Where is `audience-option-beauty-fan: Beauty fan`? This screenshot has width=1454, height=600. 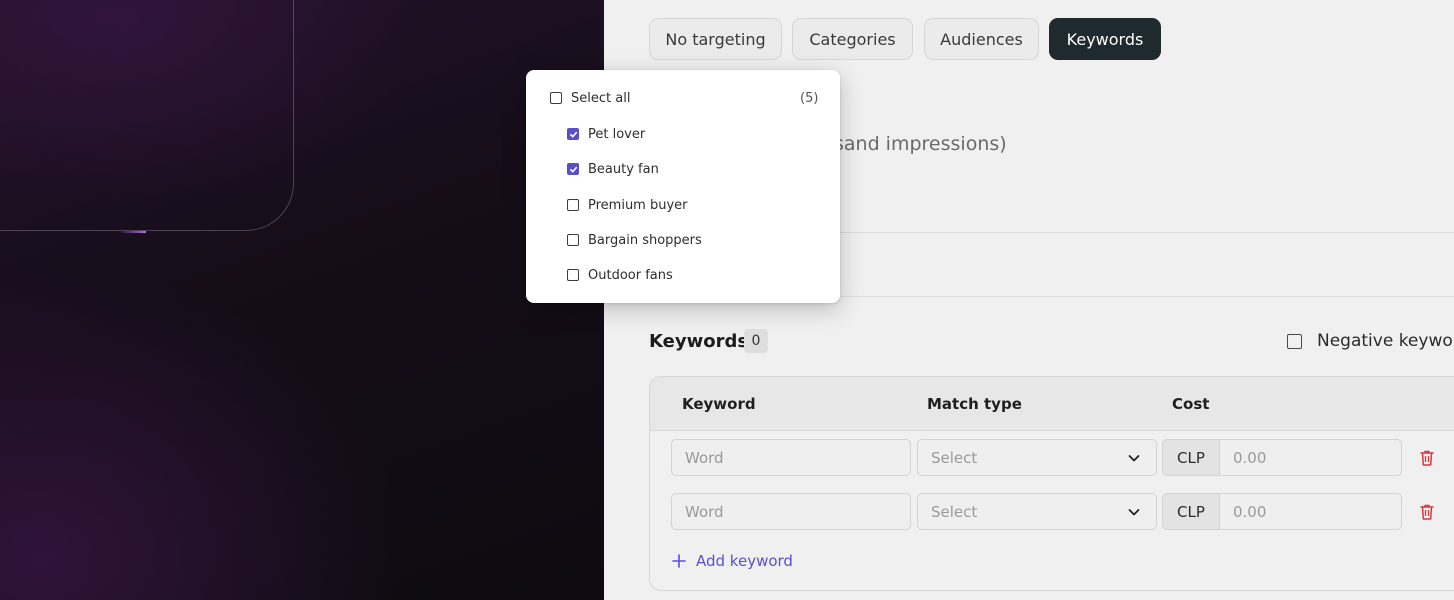
audience-option-beauty-fan: Beauty fan is located at coordinates (613, 169).